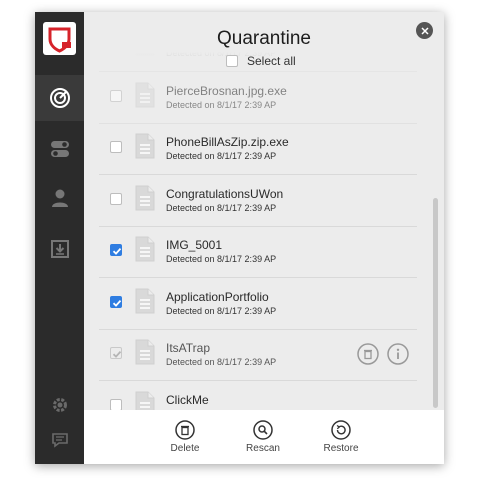 This screenshot has width=500, height=500. I want to click on file-name: ApplicationPortfolio, so click(217, 297).